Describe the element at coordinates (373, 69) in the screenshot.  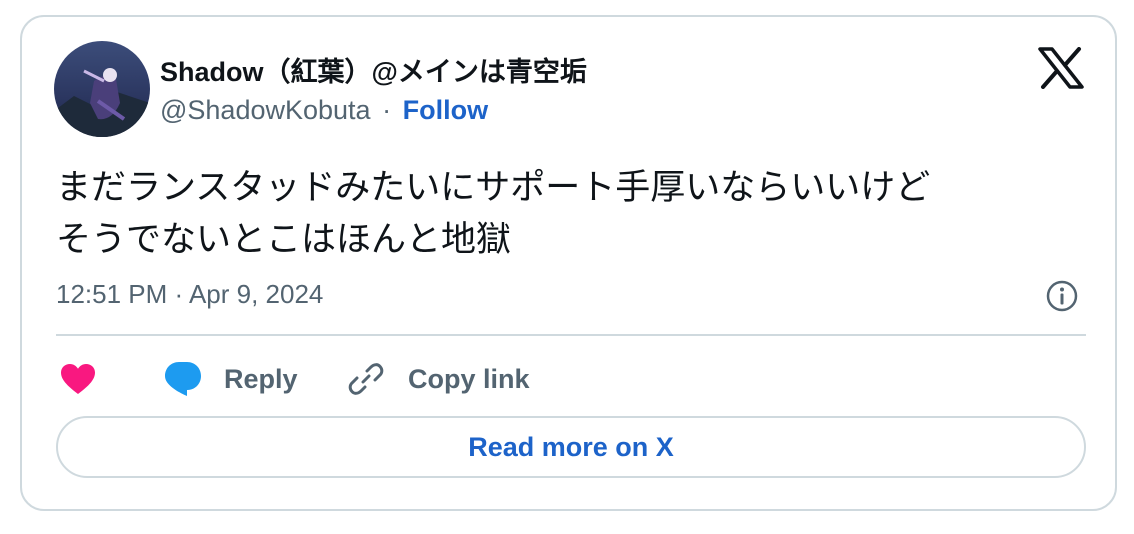
I see `author-display-name: Shadow（紅葉）@メインは青空垢` at that location.